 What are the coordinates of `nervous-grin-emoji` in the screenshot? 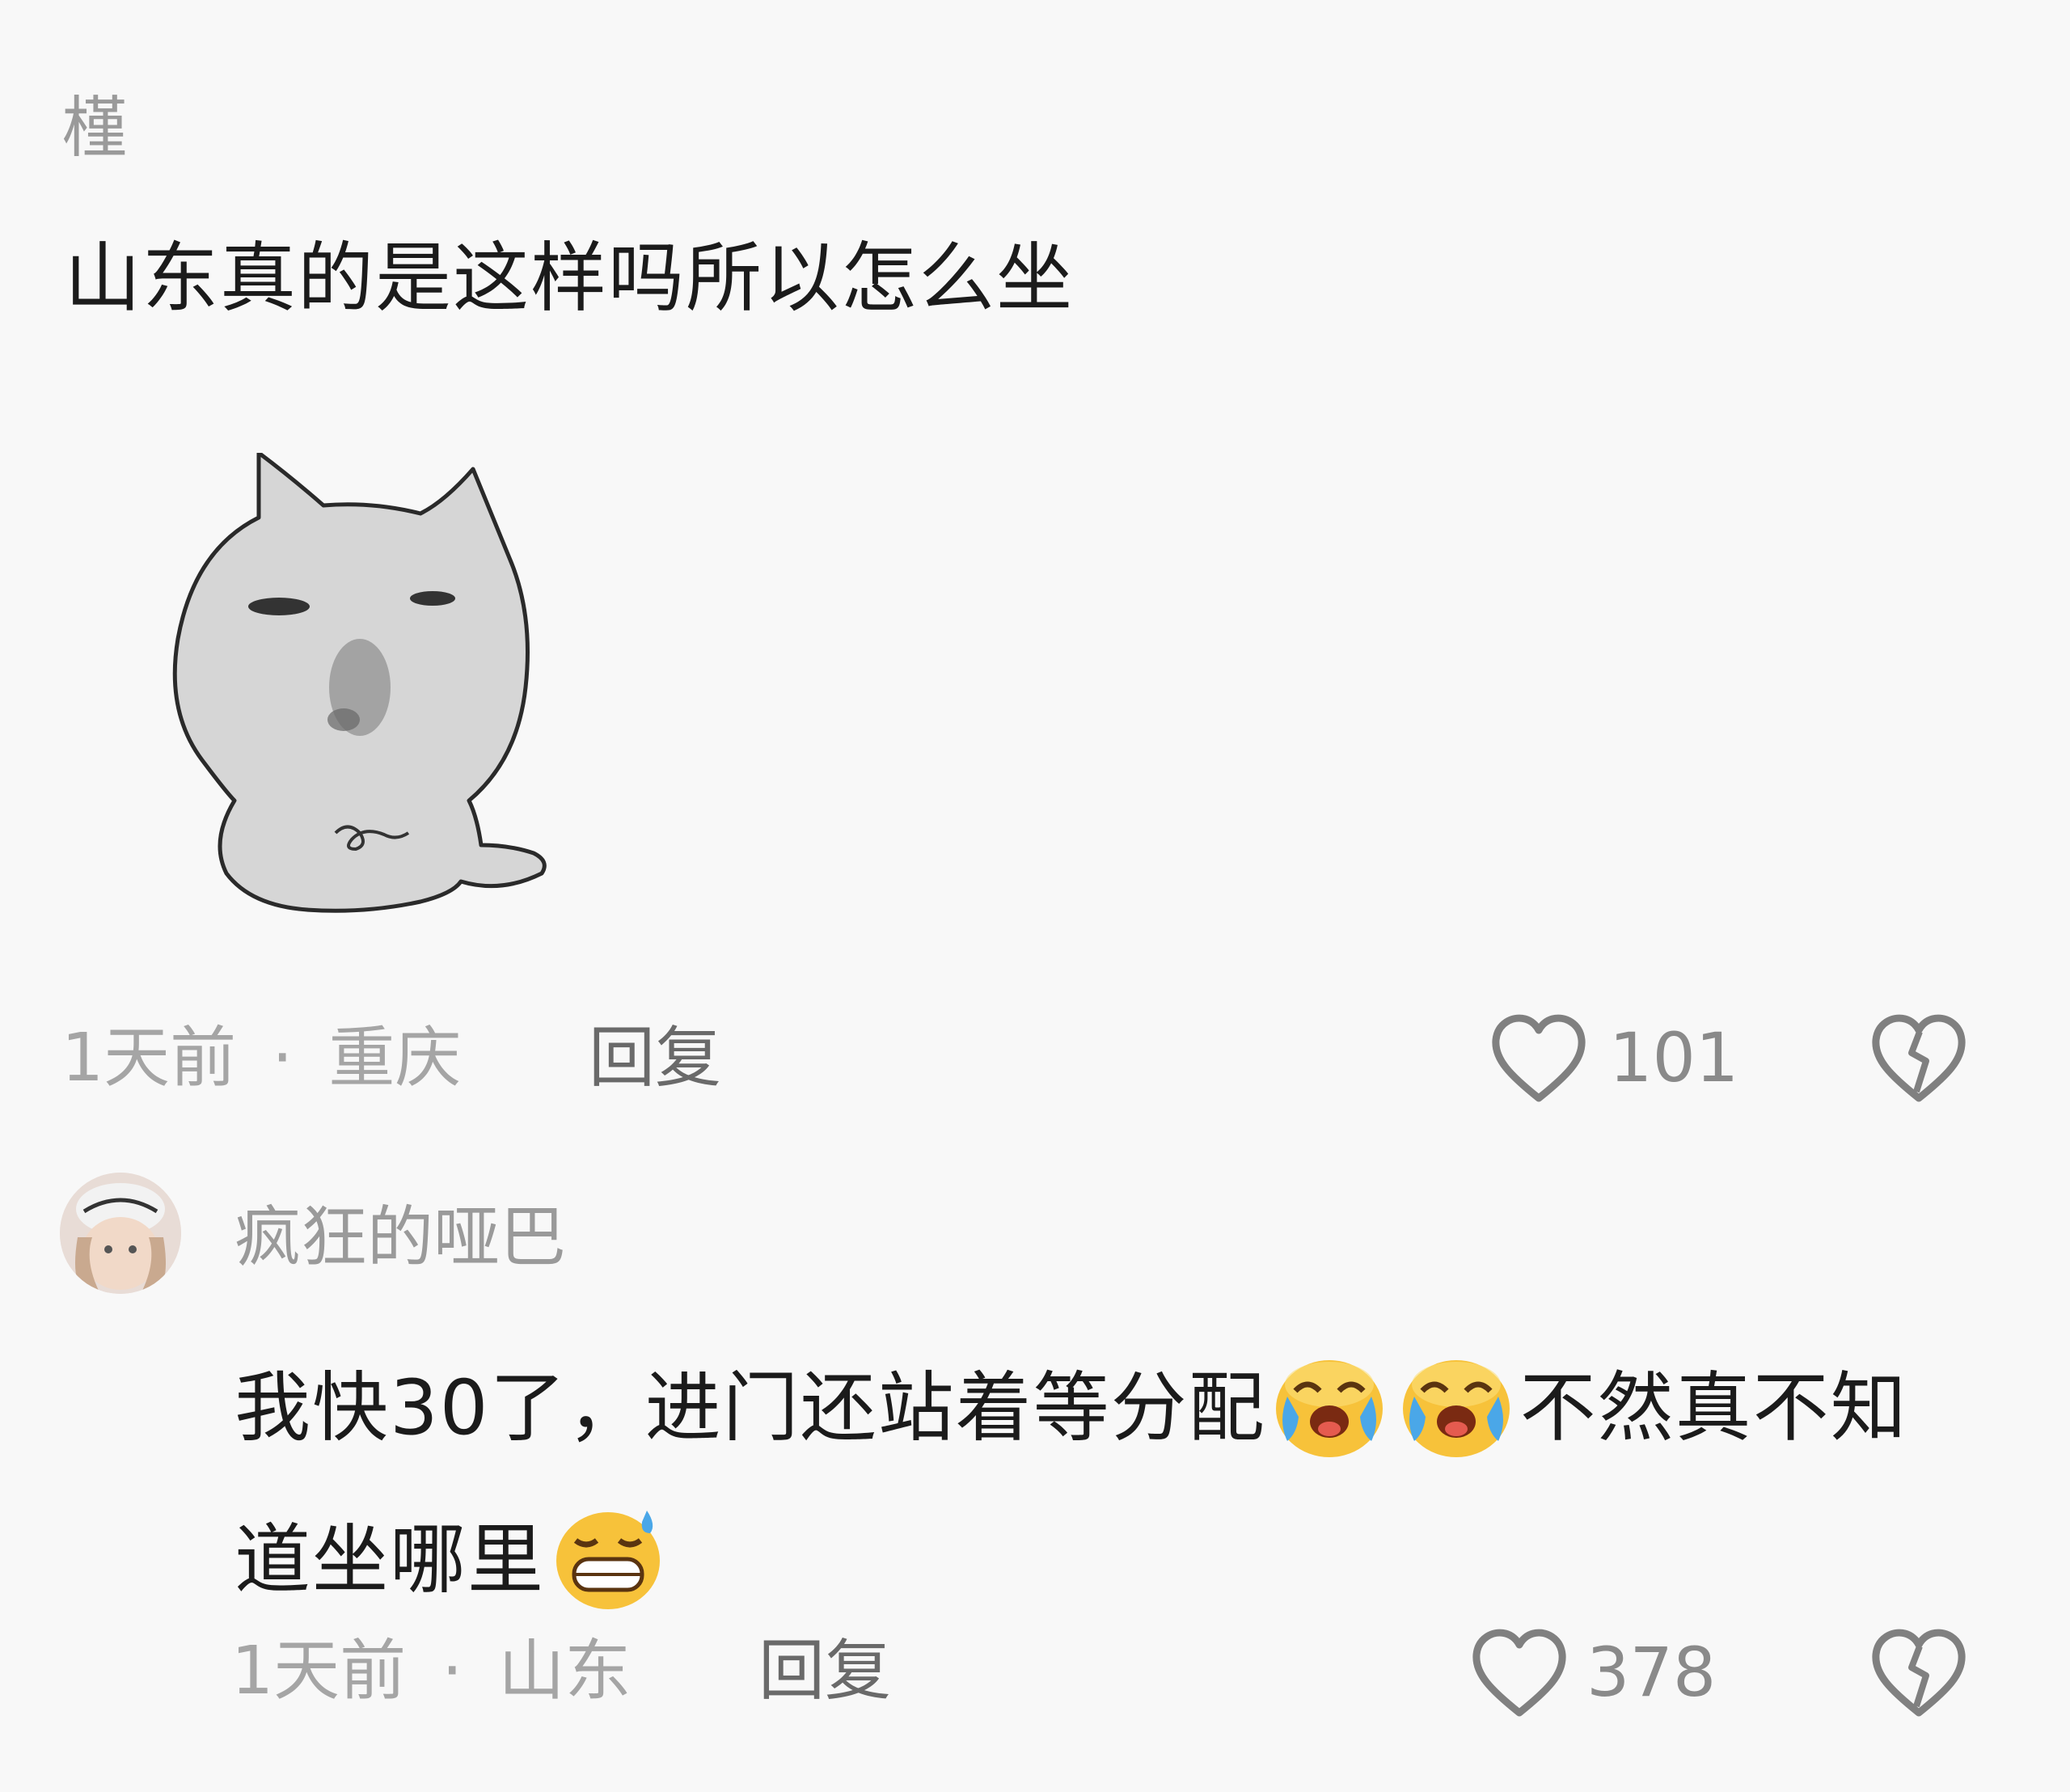 It's located at (608, 1560).